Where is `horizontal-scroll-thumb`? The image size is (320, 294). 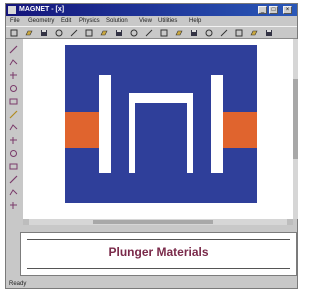
horizontal-scroll-thumb is located at coordinates (153, 222).